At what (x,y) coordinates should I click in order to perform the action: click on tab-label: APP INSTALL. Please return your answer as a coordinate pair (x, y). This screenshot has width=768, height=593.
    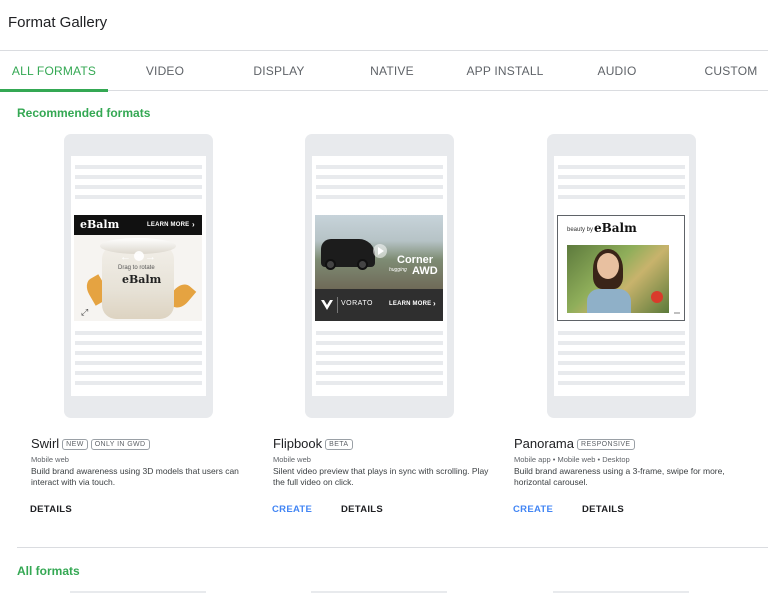
    Looking at the image, I should click on (505, 71).